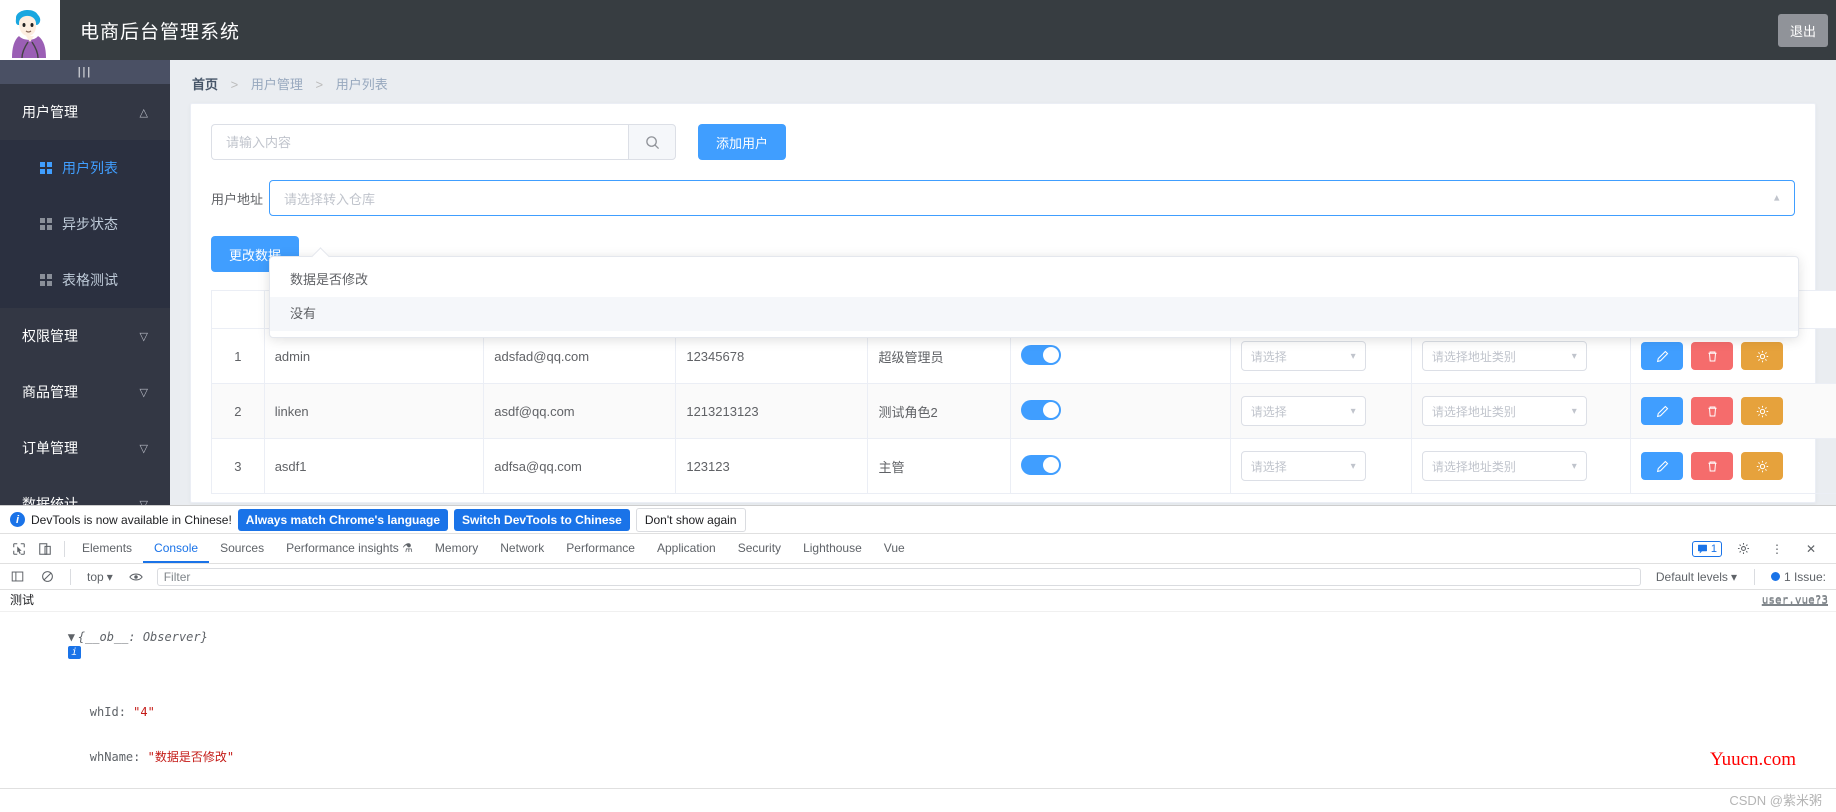 This screenshot has height=812, width=1836. I want to click on property-key: whId, so click(104, 712).